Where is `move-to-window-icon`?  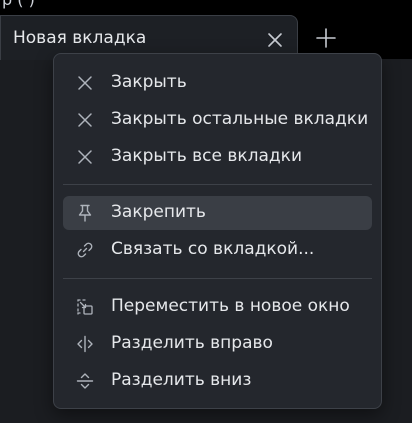 move-to-window-icon is located at coordinates (85, 307).